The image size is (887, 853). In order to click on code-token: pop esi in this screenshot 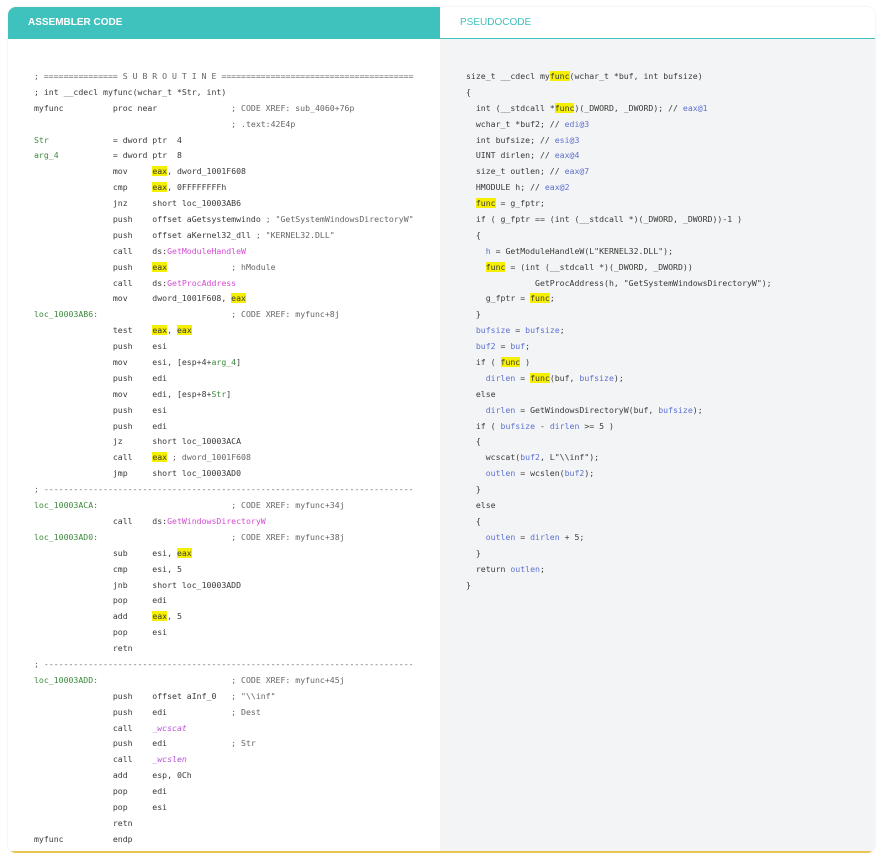, I will do `click(101, 806)`.